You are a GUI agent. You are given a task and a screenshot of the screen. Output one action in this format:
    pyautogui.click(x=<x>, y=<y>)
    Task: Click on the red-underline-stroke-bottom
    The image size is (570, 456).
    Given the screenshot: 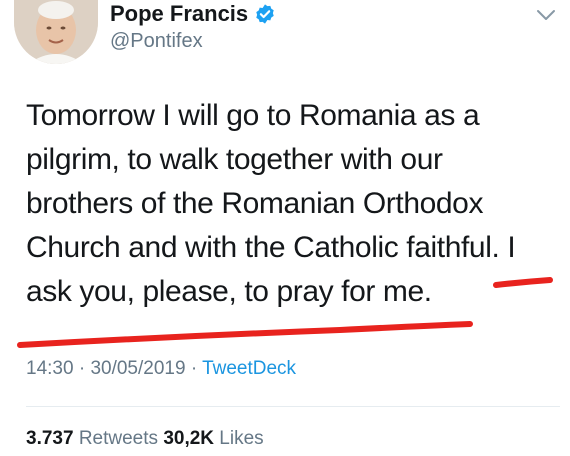 What is the action you would take?
    pyautogui.click(x=245, y=334)
    